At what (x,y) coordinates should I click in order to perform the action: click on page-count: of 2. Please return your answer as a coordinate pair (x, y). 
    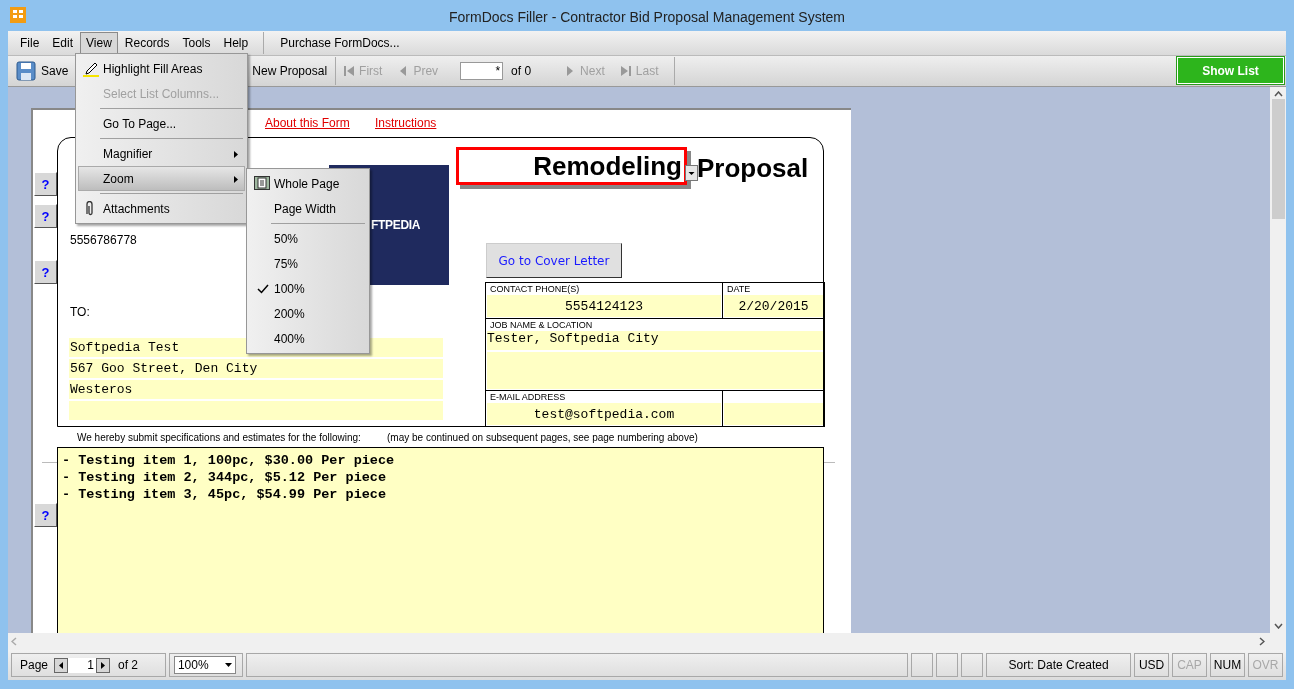
    Looking at the image, I should click on (128, 665).